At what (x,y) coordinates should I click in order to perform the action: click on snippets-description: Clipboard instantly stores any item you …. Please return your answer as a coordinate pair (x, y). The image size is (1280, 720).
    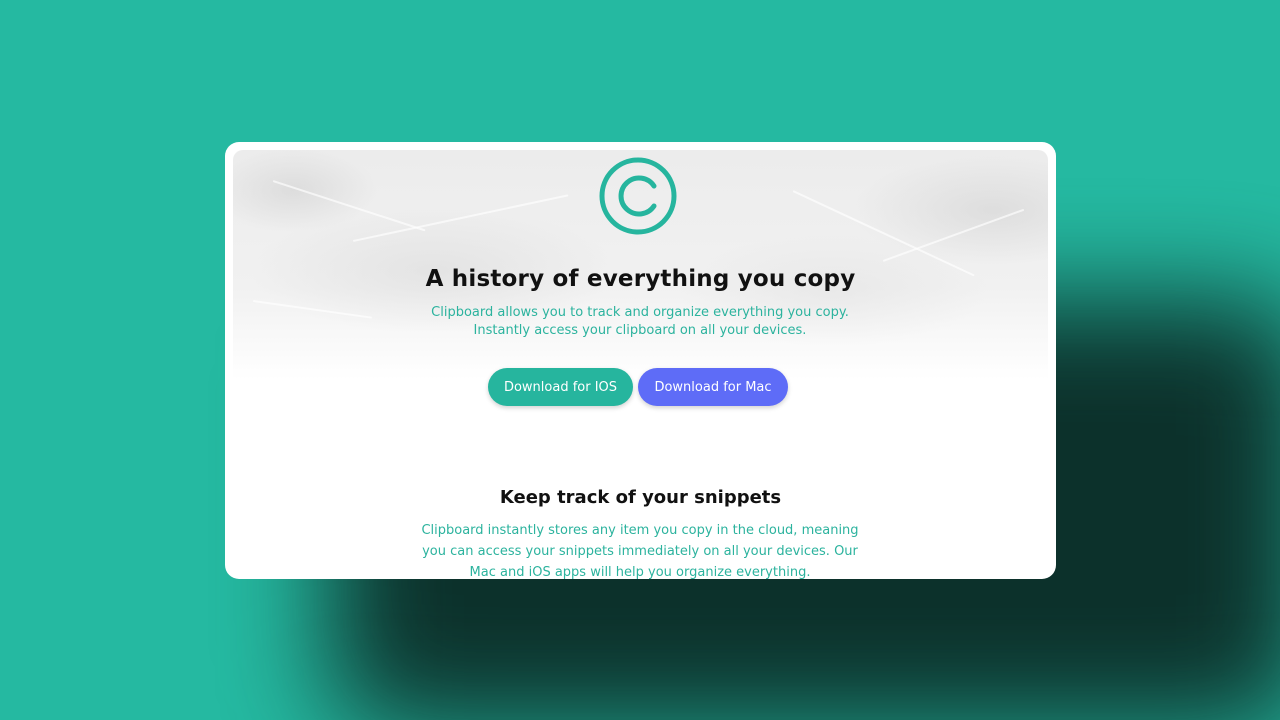
    Looking at the image, I should click on (640, 551).